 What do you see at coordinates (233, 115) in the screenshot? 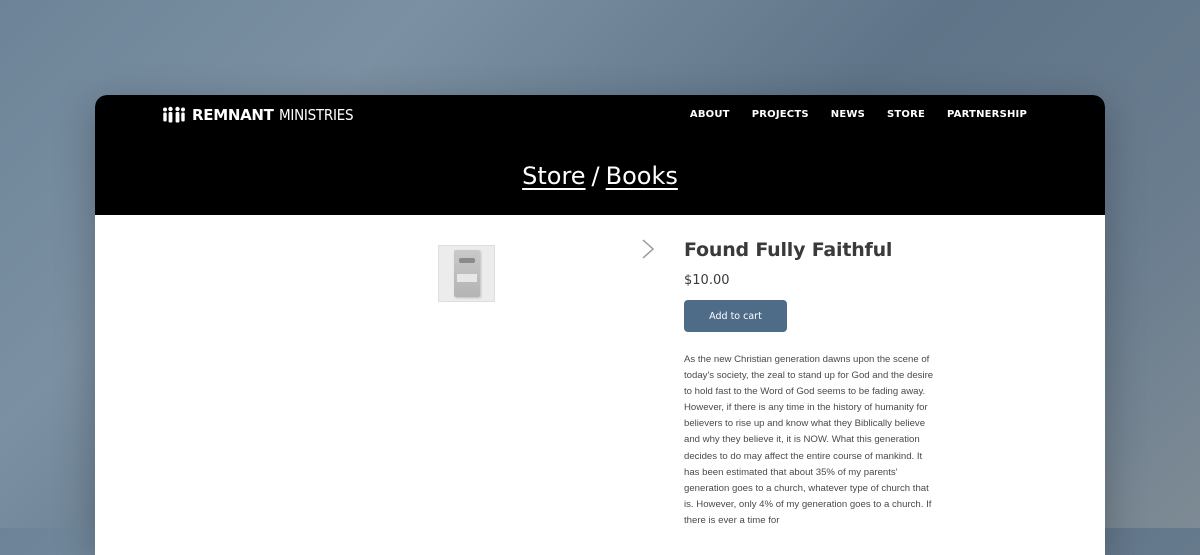
I see `logo-text-bold: REMNANT` at bounding box center [233, 115].